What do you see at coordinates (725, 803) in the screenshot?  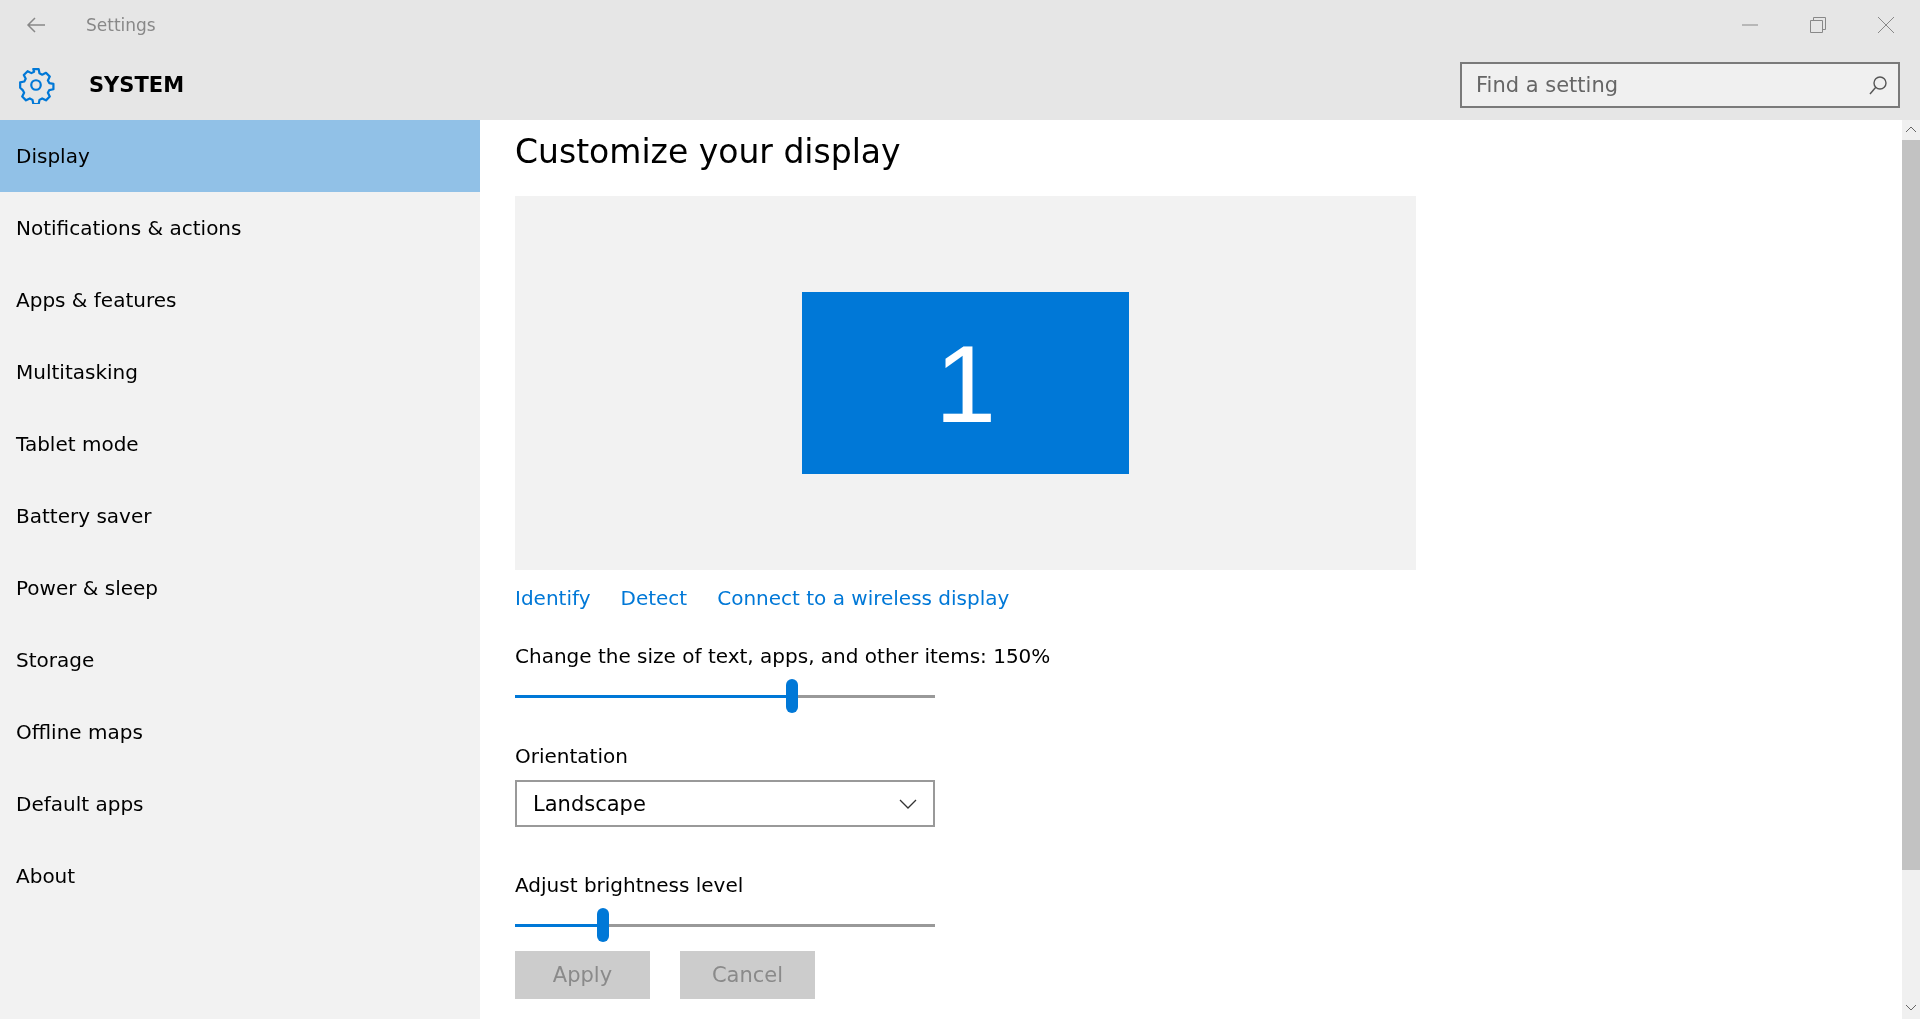 I see `orientation-dropdown: Landscape` at bounding box center [725, 803].